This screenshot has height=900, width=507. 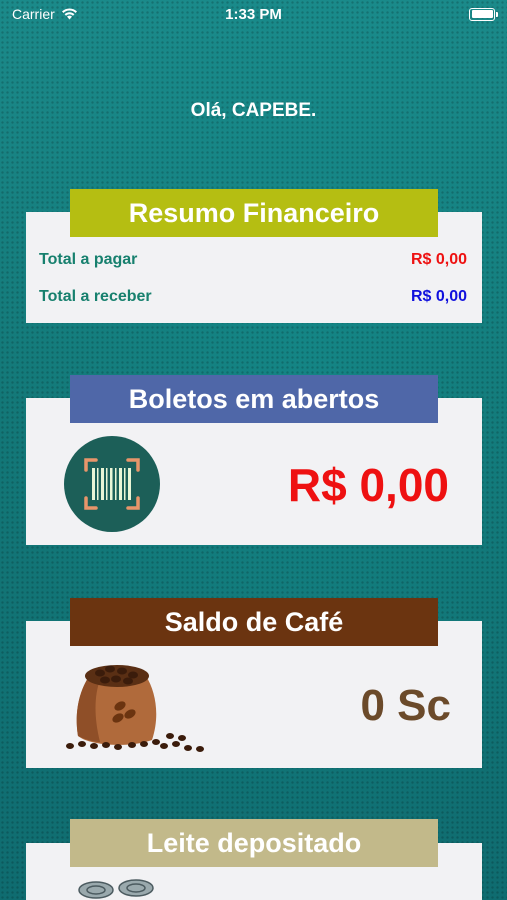 I want to click on milk-title: Leite depositado, so click(x=254, y=842).